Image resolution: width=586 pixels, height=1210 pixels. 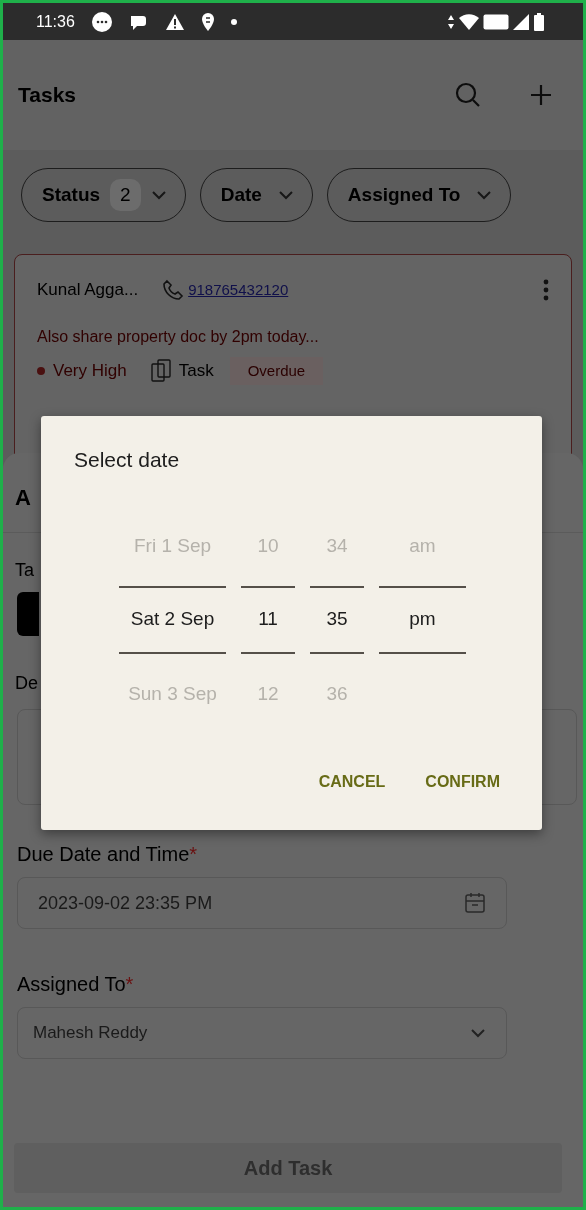 I want to click on clipboard-icon, so click(x=160, y=370).